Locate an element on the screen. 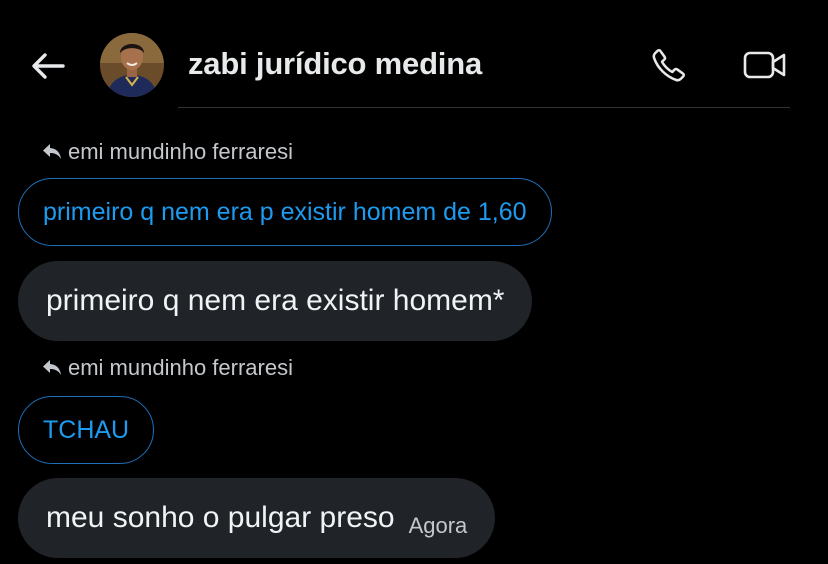 Image resolution: width=828 pixels, height=564 pixels. back-button is located at coordinates (48, 66).